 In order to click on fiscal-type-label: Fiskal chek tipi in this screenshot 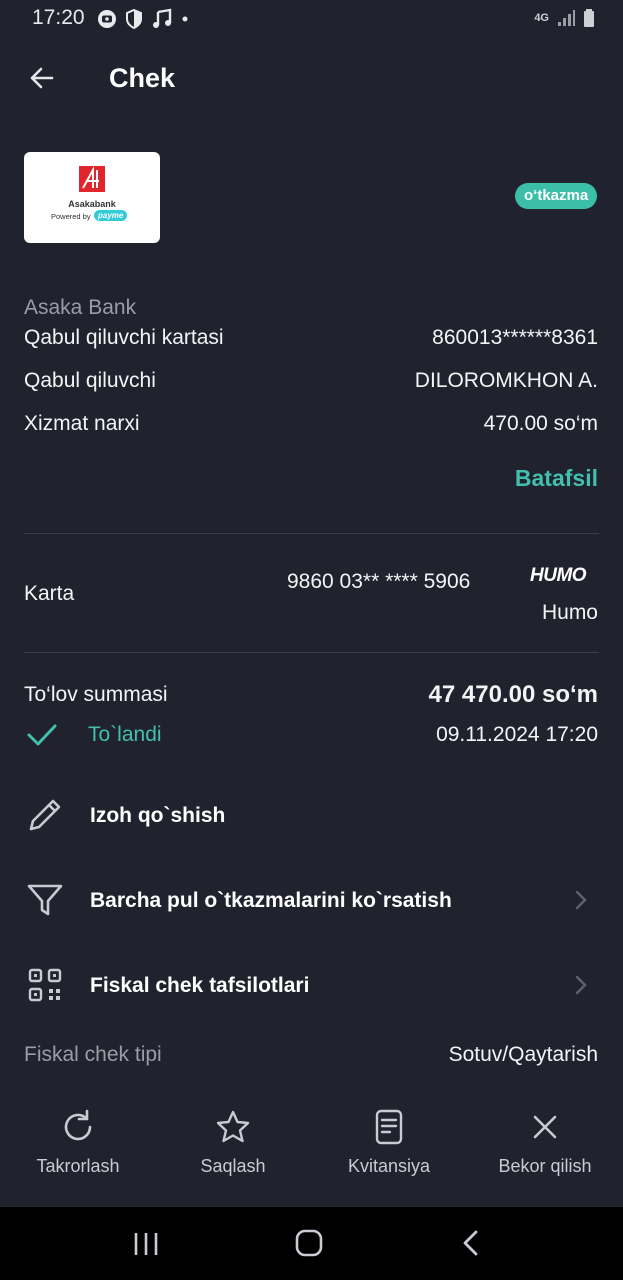, I will do `click(93, 1054)`.